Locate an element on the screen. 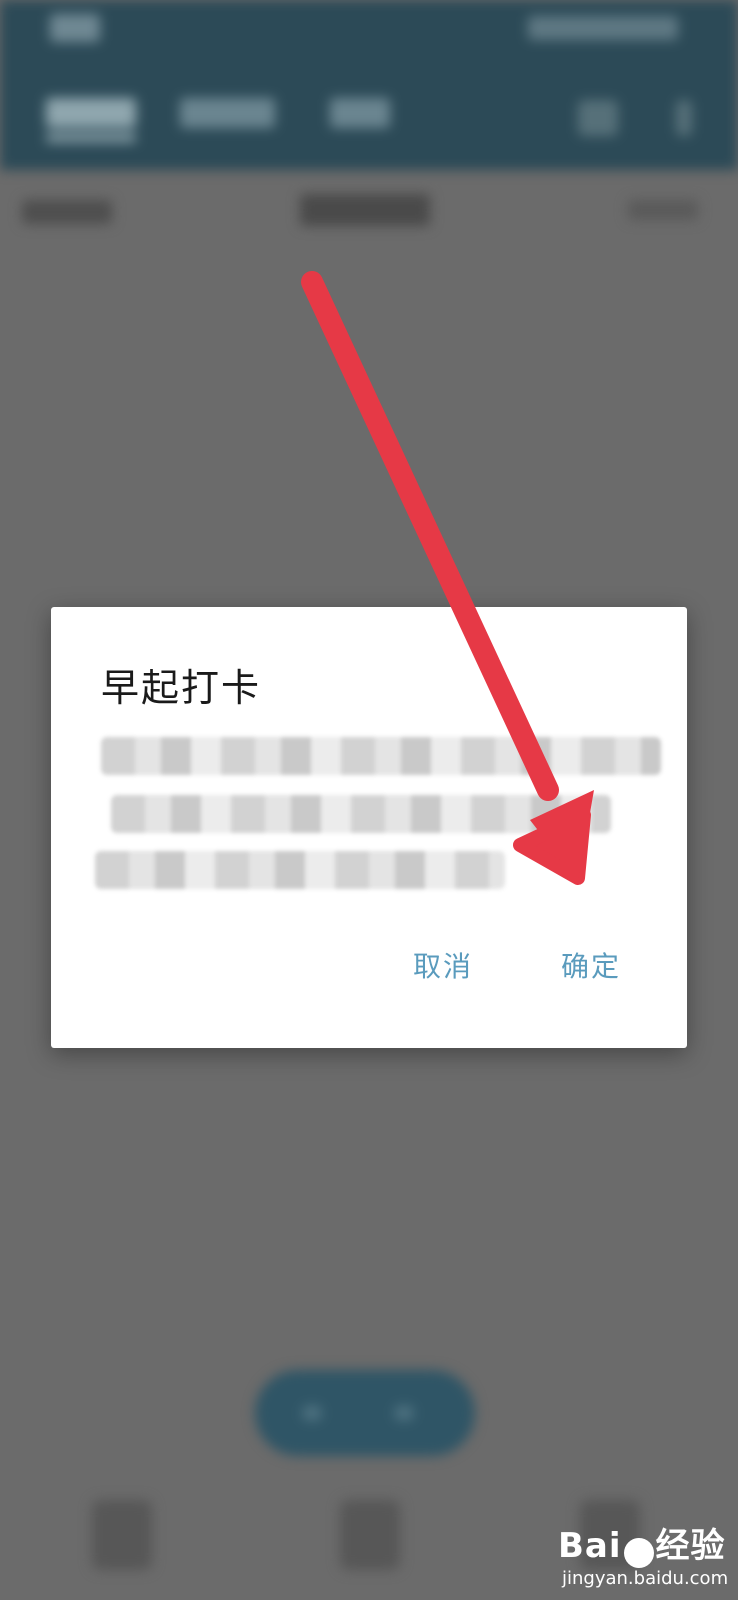 Image resolution: width=738 pixels, height=1600 pixels. more-icon is located at coordinates (684, 118).